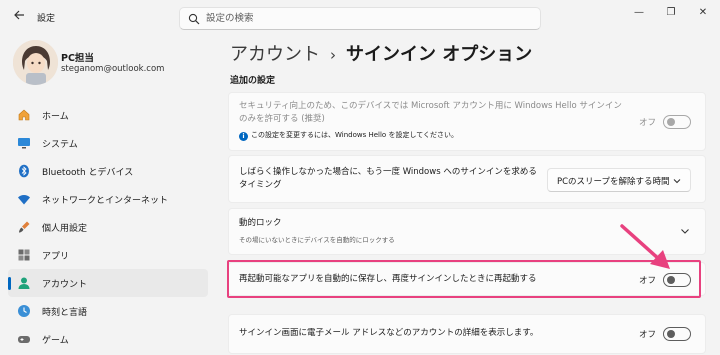 Image resolution: width=720 pixels, height=355 pixels. What do you see at coordinates (108, 143) in the screenshot?
I see `sidebar-item-system: システム` at bounding box center [108, 143].